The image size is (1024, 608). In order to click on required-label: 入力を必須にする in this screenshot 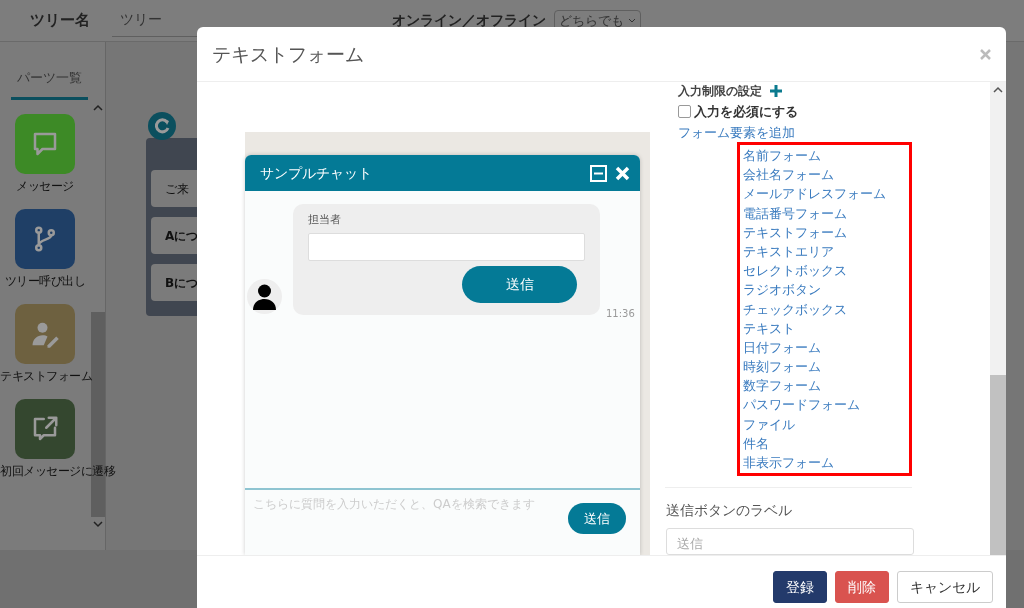, I will do `click(746, 112)`.